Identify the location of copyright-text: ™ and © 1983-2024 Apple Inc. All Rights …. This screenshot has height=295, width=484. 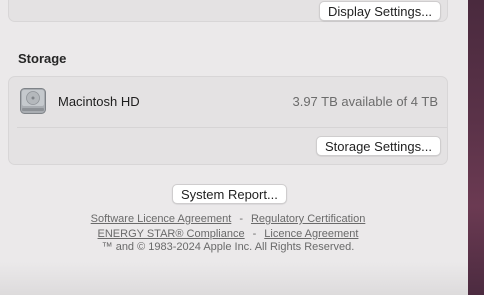
(228, 247).